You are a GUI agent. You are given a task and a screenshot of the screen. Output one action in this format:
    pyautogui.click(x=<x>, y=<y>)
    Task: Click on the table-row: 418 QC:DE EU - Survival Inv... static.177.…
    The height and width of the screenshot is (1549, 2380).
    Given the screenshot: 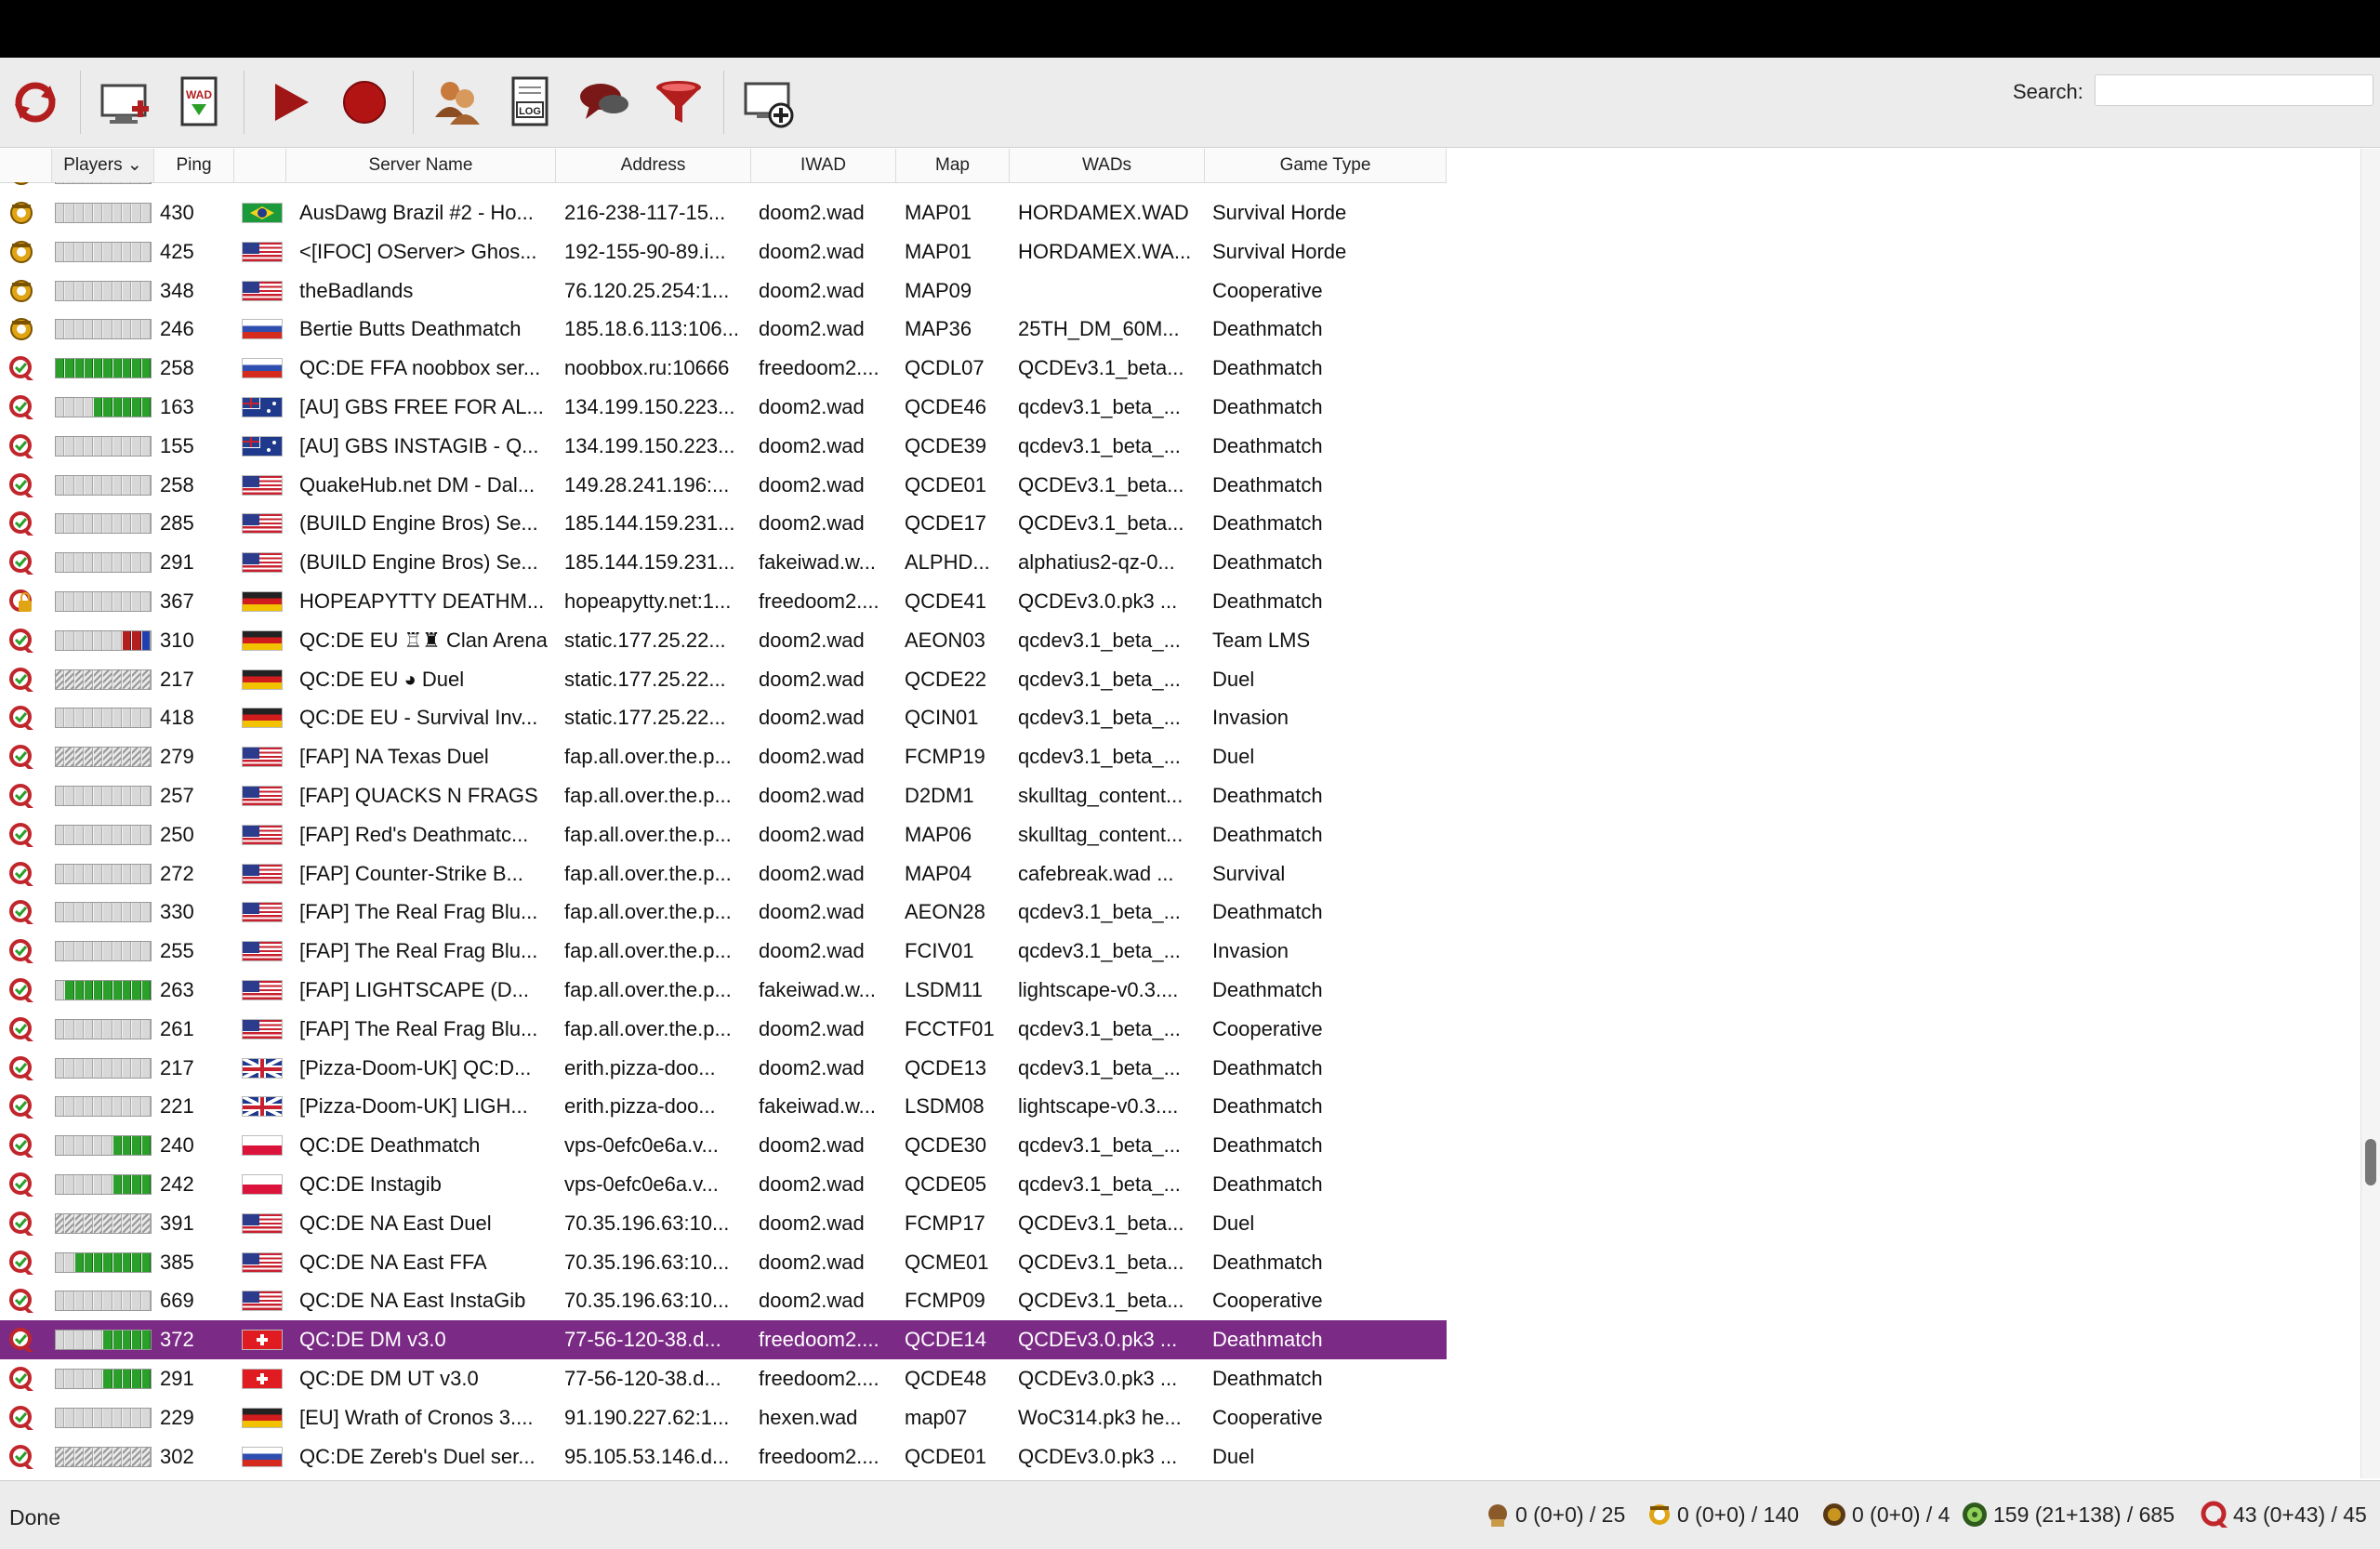 What is the action you would take?
    pyautogui.click(x=723, y=717)
    